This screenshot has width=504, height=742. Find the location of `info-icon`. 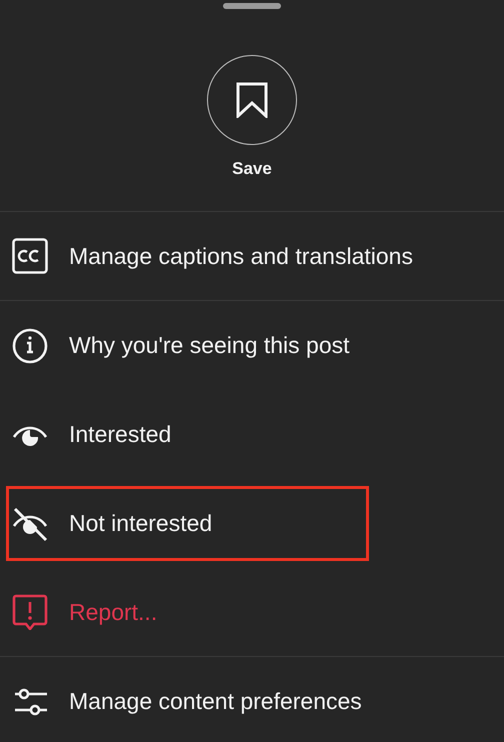

info-icon is located at coordinates (30, 346).